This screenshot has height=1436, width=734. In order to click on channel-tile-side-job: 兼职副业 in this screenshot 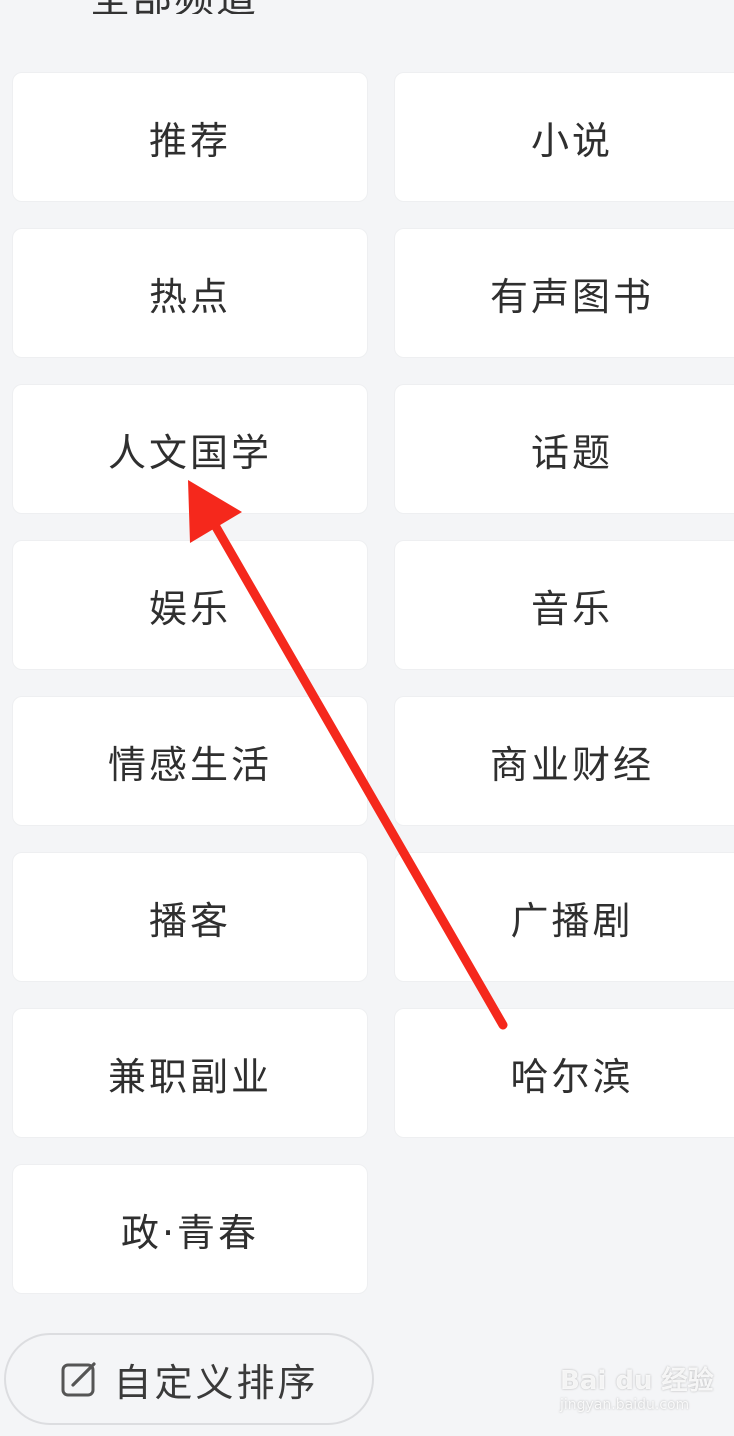, I will do `click(190, 1073)`.